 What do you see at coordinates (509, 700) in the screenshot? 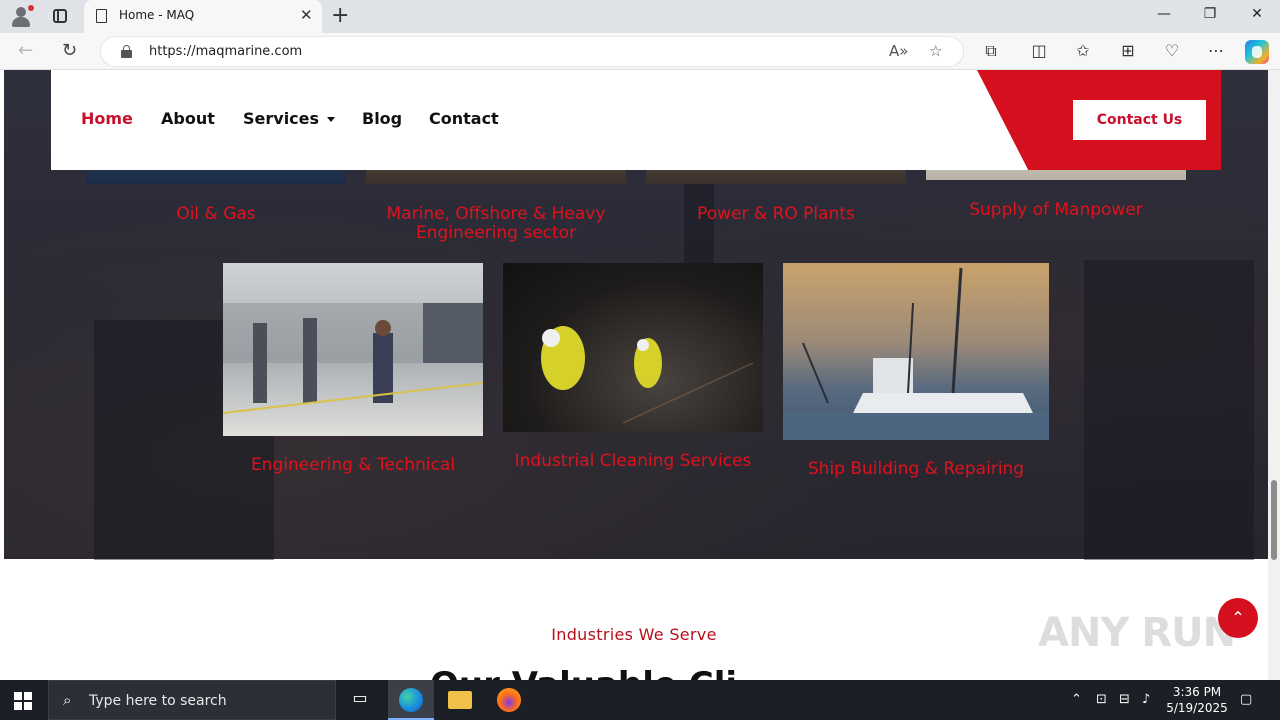
I see `firefox-icon` at bounding box center [509, 700].